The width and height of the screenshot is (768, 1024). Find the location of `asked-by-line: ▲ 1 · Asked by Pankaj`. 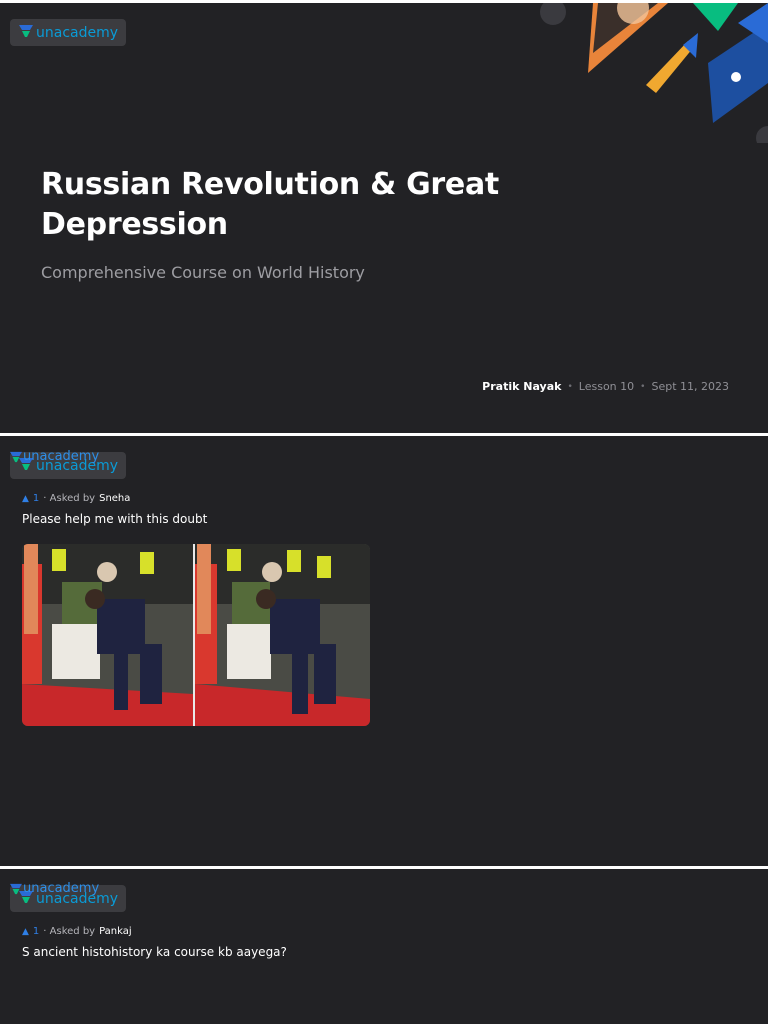

asked-by-line: ▲ 1 · Asked by Pankaj is located at coordinates (77, 931).